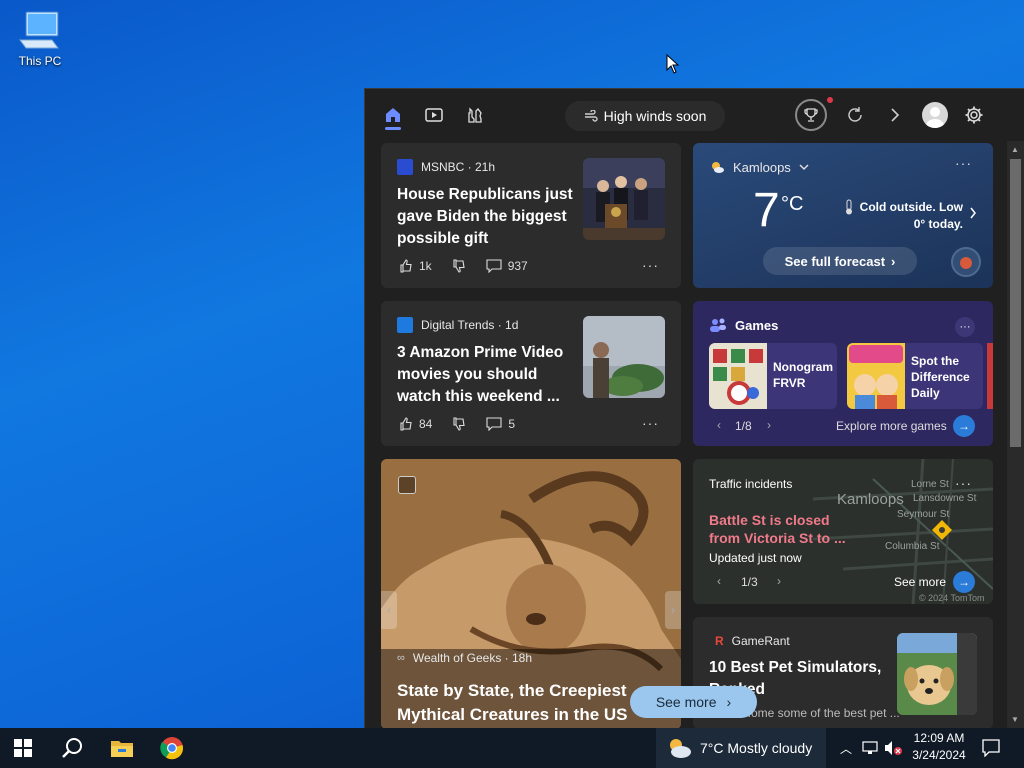 This screenshot has width=1024, height=768. Describe the element at coordinates (871, 750) in the screenshot. I see `network-icon` at that location.